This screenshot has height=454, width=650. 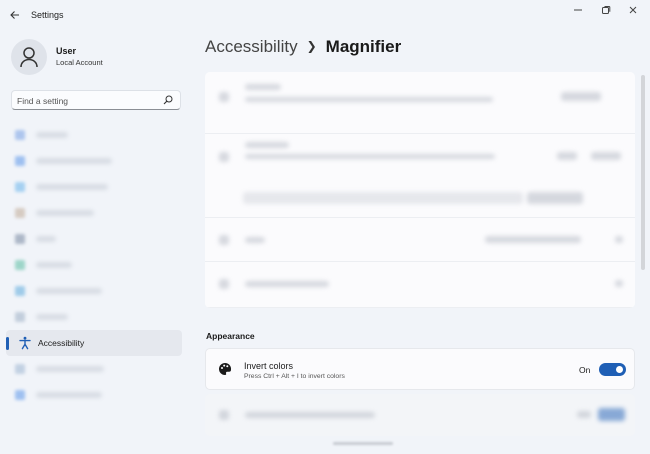 I want to click on window-title: Settings, so click(x=47, y=15).